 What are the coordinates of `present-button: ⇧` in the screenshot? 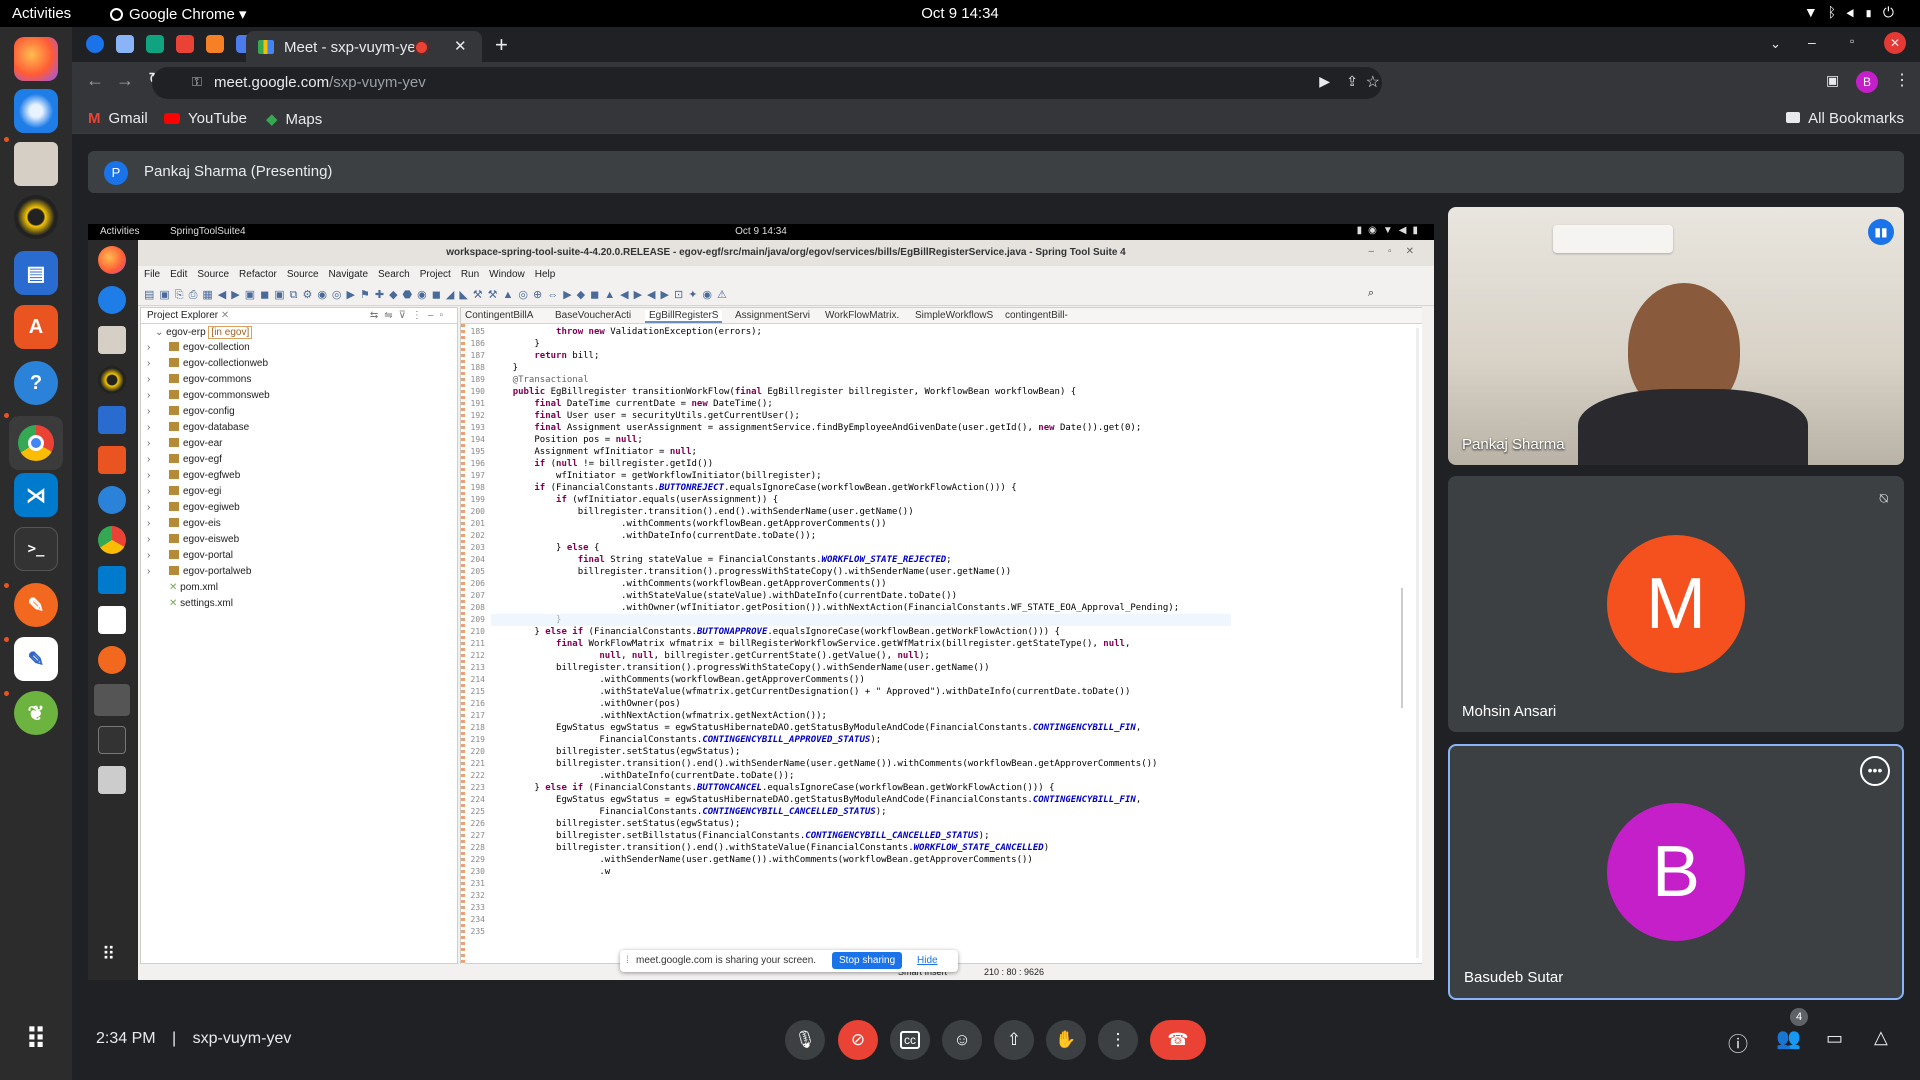 It's located at (1014, 1040).